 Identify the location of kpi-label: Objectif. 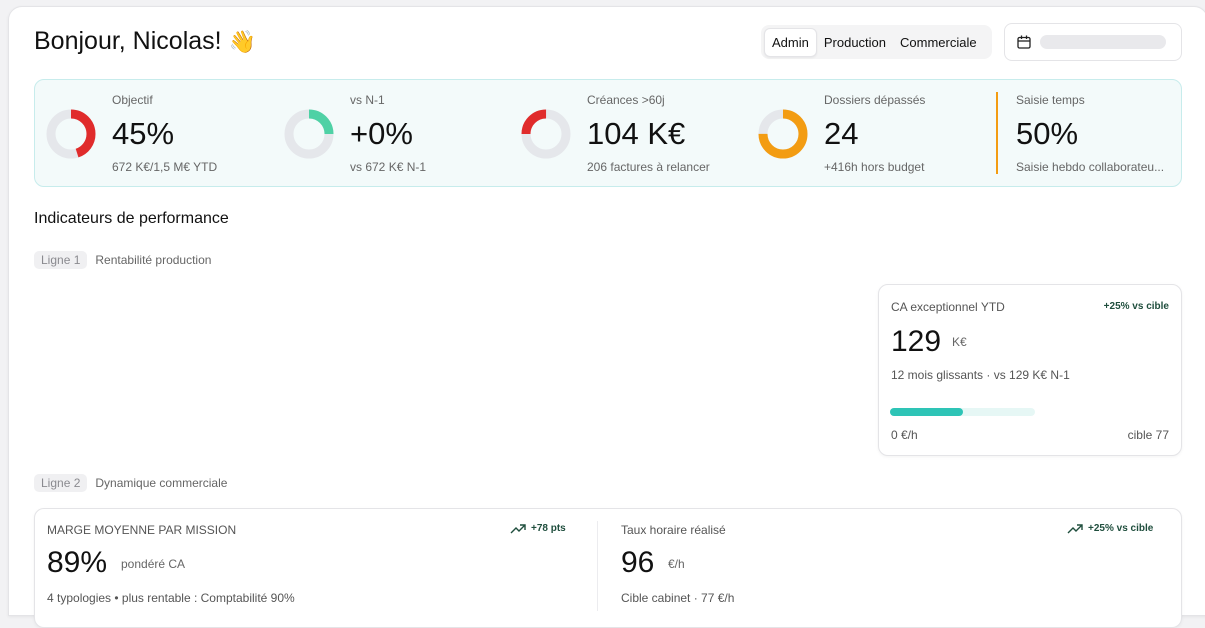
(132, 100).